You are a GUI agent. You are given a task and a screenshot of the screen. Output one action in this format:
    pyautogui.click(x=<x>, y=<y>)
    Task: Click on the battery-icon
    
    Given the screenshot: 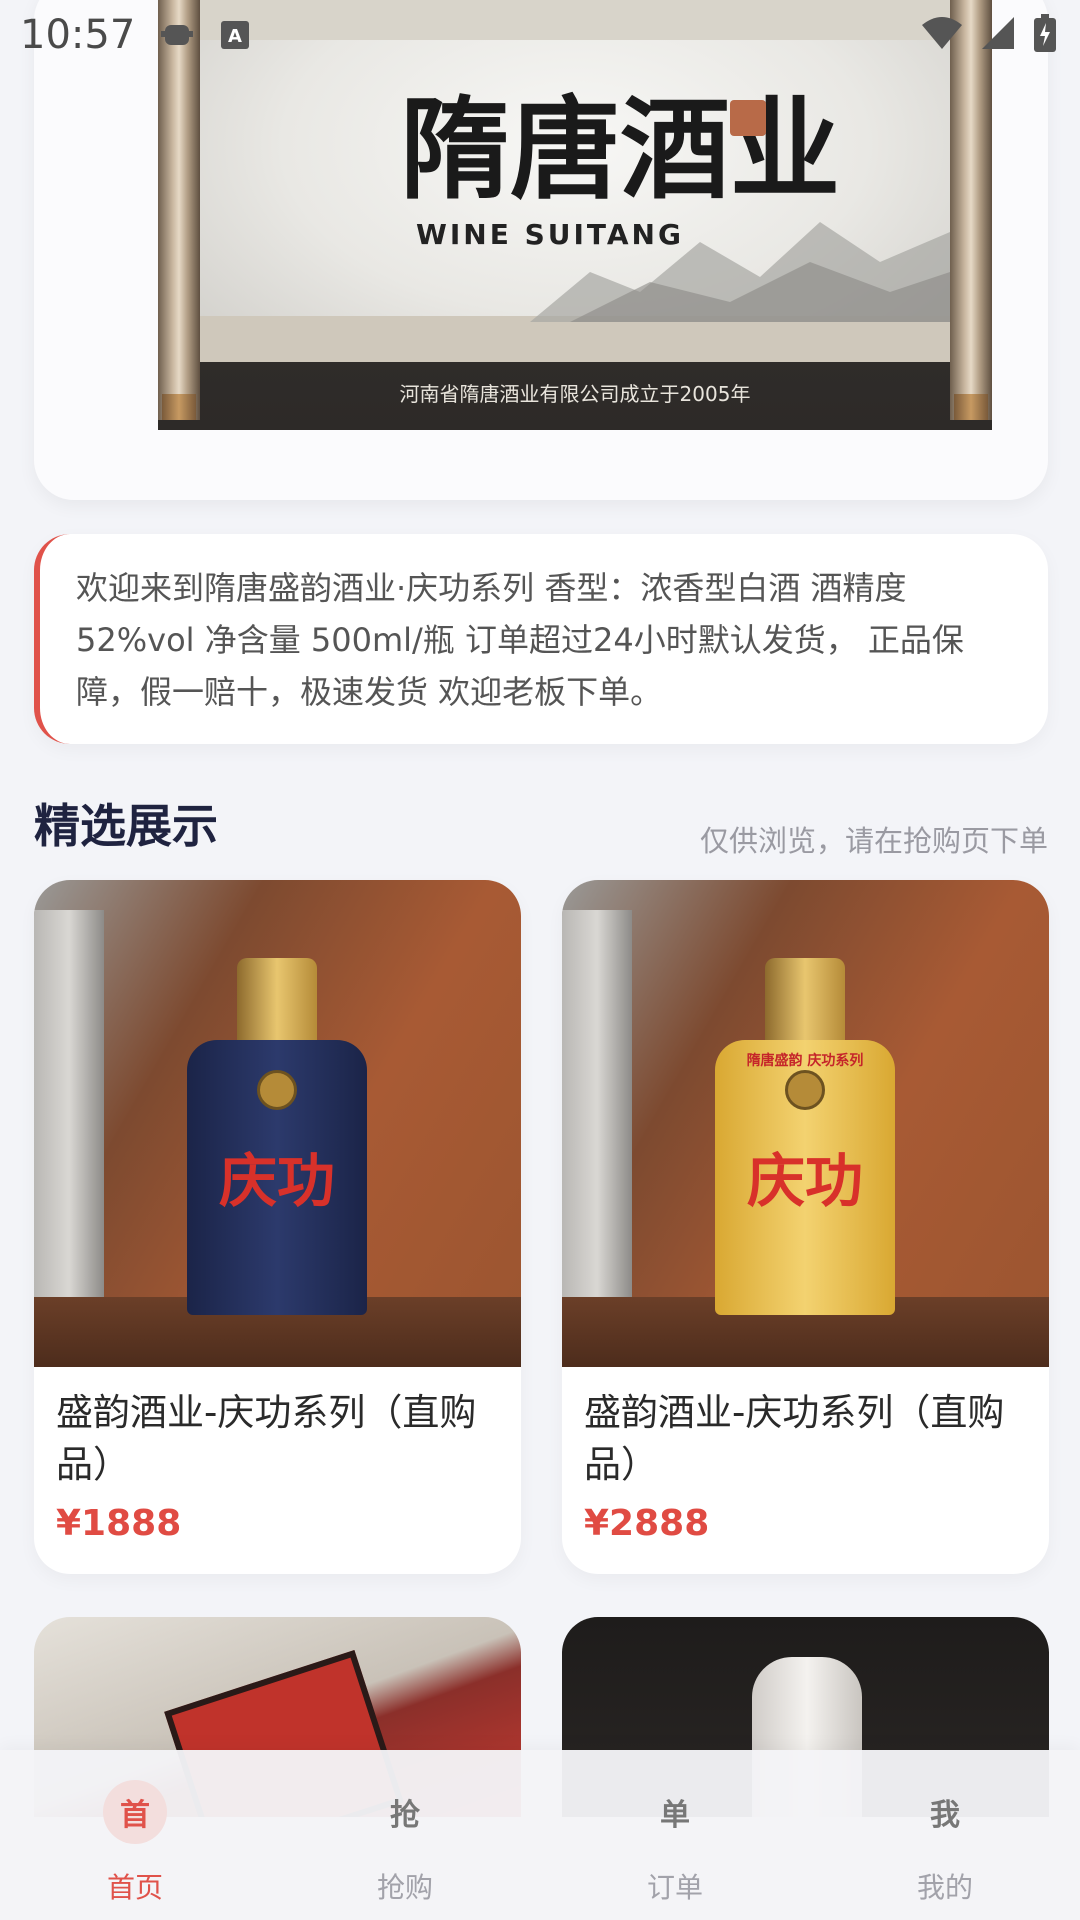 What is the action you would take?
    pyautogui.click(x=1045, y=35)
    